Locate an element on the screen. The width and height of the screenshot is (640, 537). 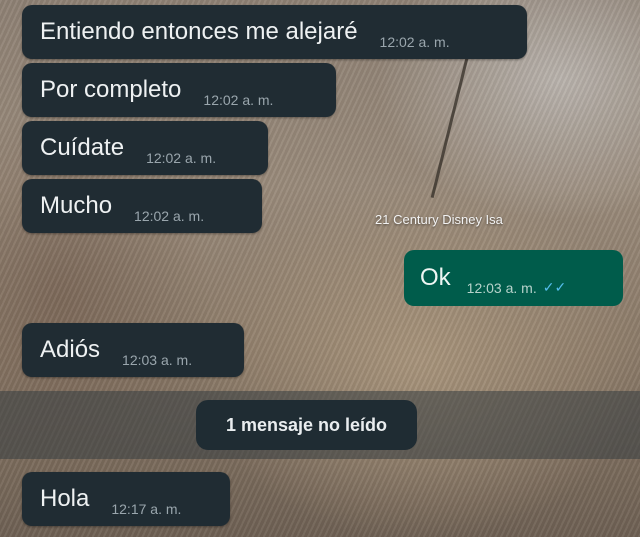
message-time: 12:17 a. m. is located at coordinates (146, 509).